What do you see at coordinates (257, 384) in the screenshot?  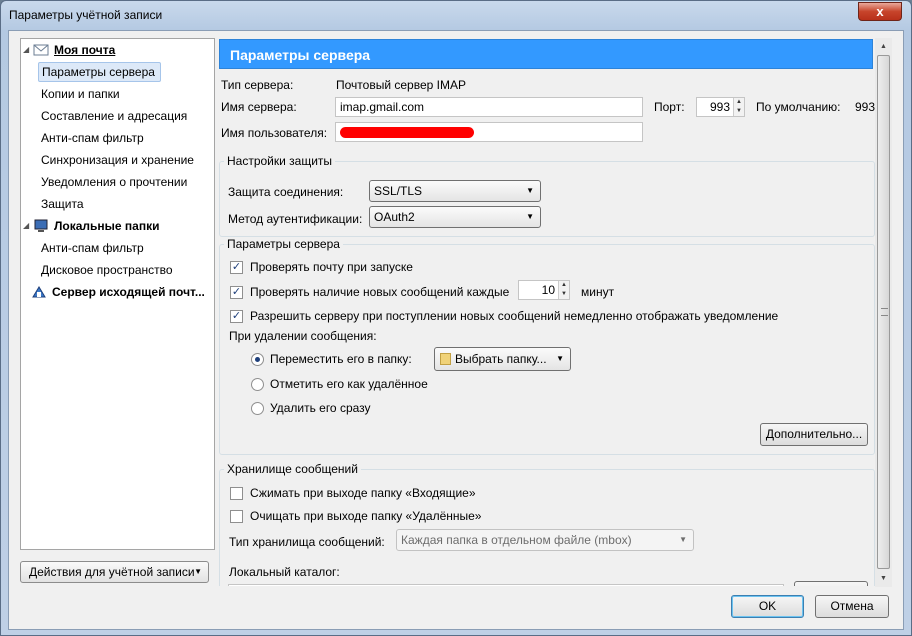 I see `mark-deleted-radio` at bounding box center [257, 384].